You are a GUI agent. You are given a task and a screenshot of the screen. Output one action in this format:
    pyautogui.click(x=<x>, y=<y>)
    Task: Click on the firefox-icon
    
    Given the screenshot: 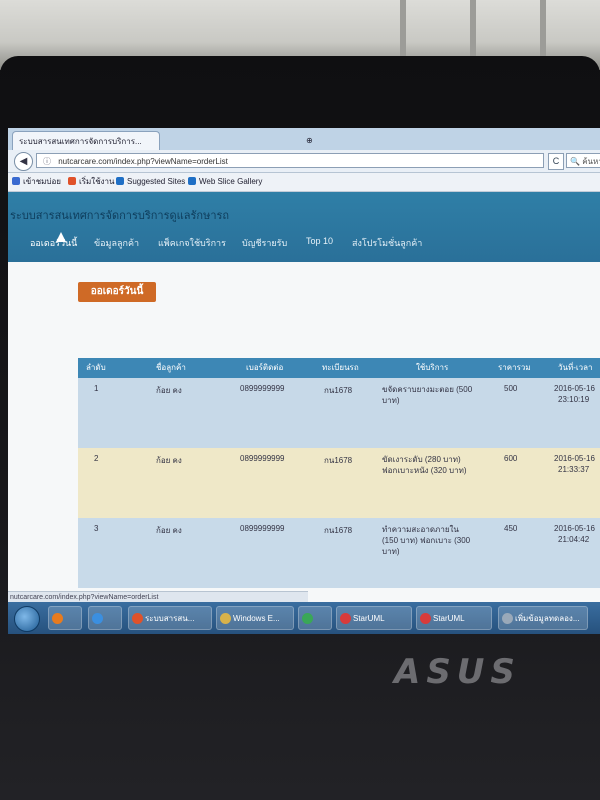 What is the action you would take?
    pyautogui.click(x=72, y=181)
    